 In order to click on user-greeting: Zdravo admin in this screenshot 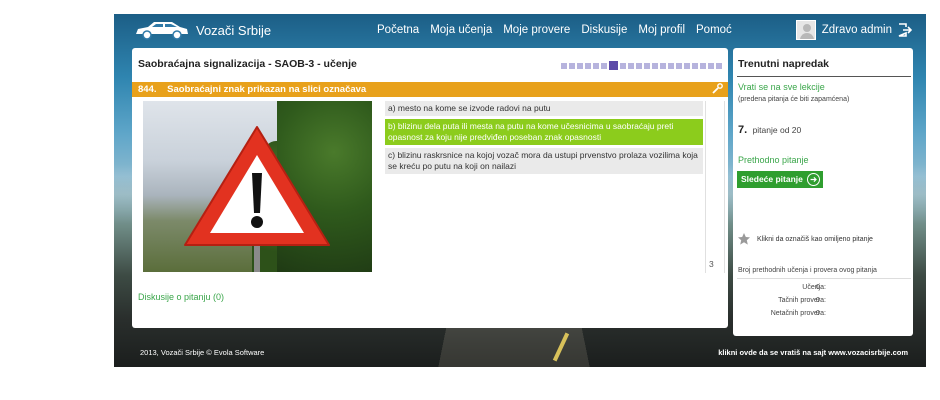, I will do `click(856, 30)`.